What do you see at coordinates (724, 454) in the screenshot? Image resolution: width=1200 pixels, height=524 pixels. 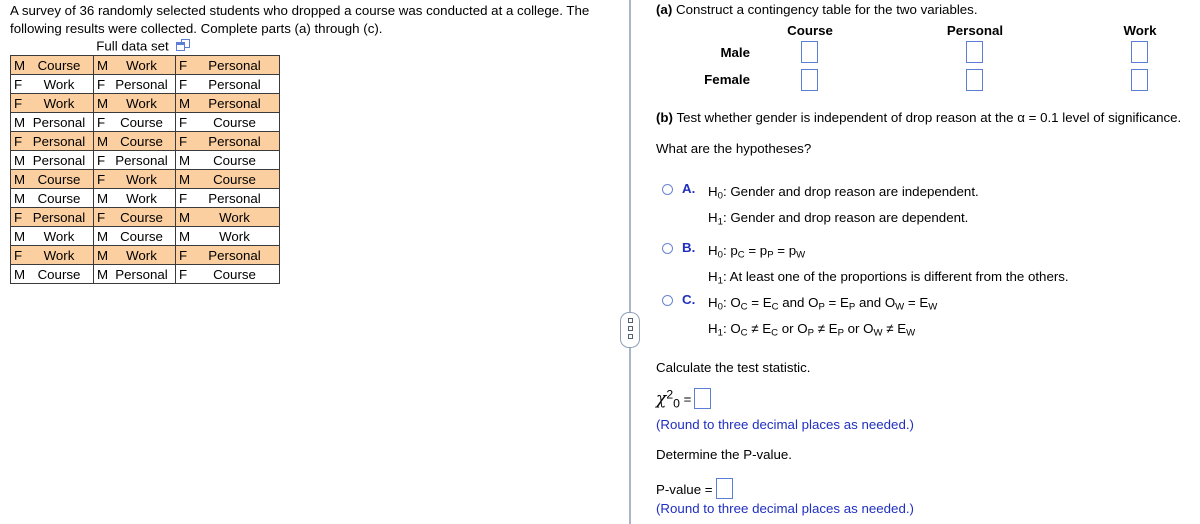 I see `pvalue-prompt: Determine the P-value.` at bounding box center [724, 454].